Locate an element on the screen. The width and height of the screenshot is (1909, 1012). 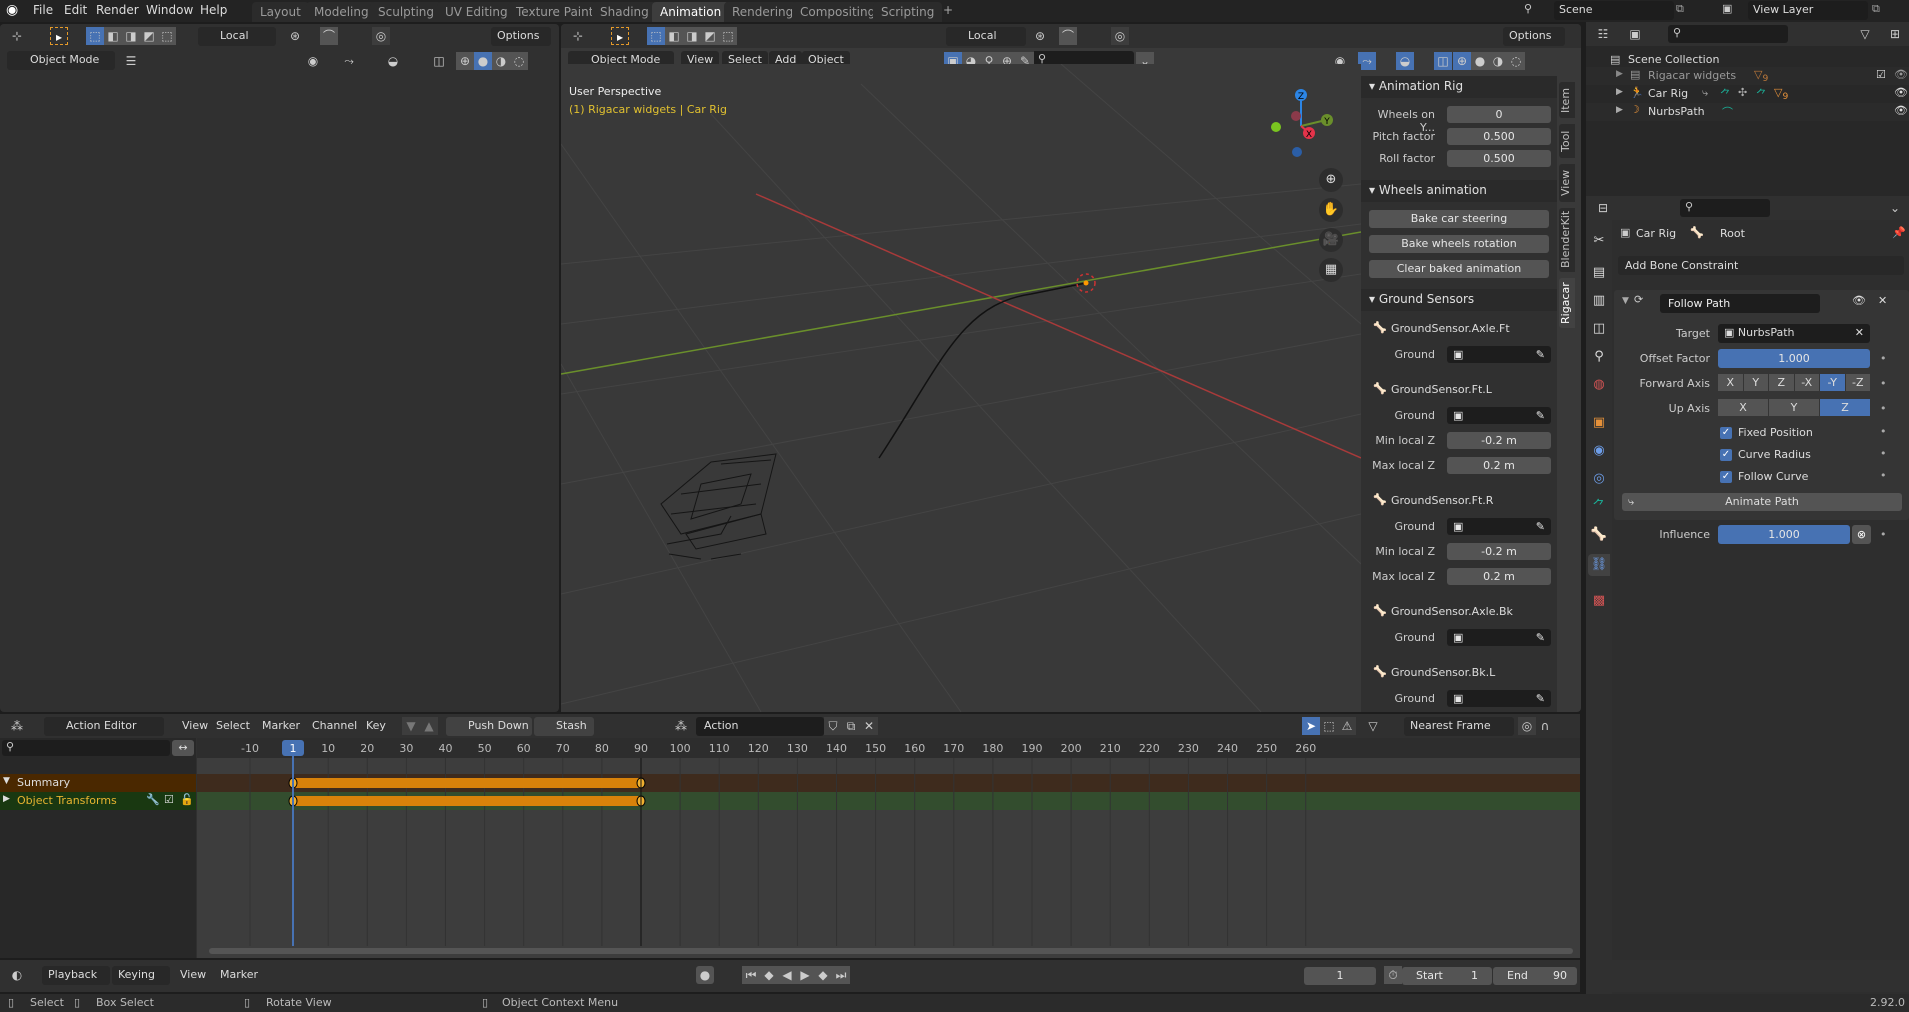
navigation-gizmo: Z Y X is located at coordinates (1306, 126).